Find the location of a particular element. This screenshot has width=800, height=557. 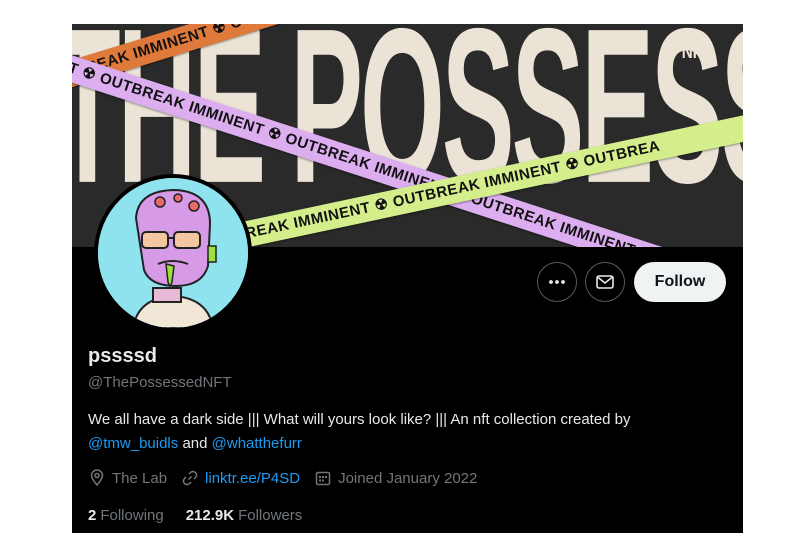

bio-and: and is located at coordinates (195, 443).